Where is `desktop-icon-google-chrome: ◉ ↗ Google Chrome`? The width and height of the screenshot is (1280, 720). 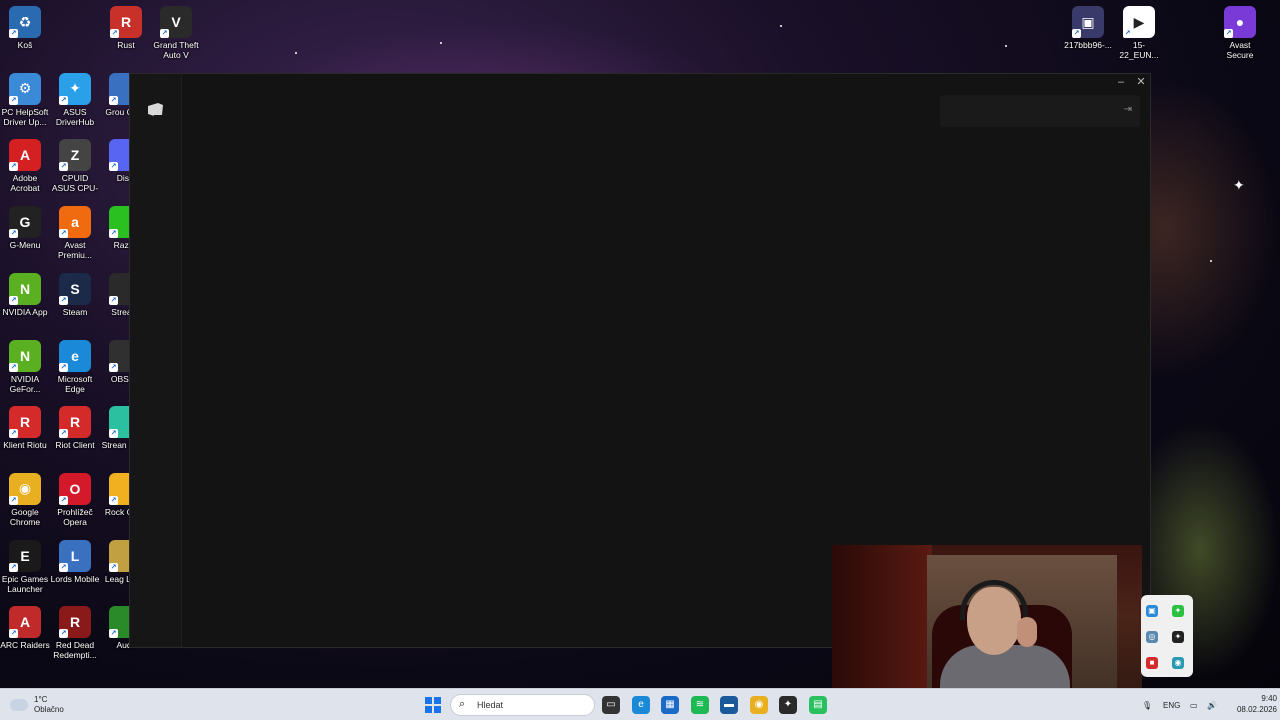
desktop-icon-google-chrome: ◉ ↗ Google Chrome is located at coordinates (25, 499).